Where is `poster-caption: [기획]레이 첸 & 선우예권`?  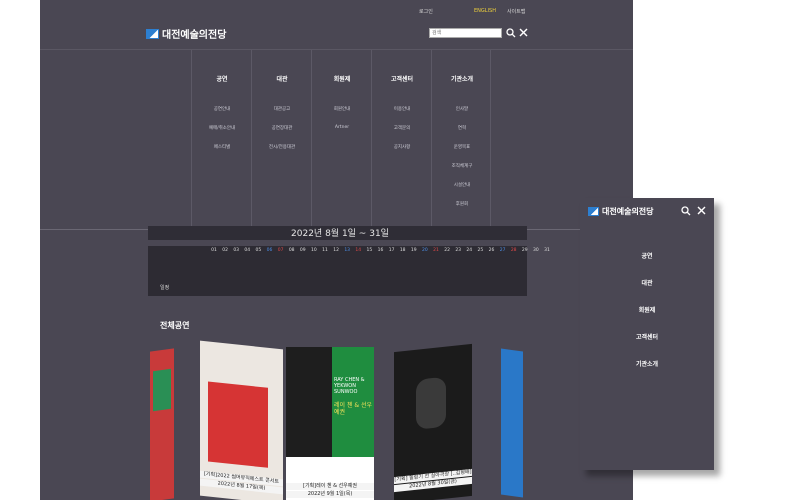 poster-caption: [기획]레이 첸 & 선우예권 is located at coordinates (330, 486).